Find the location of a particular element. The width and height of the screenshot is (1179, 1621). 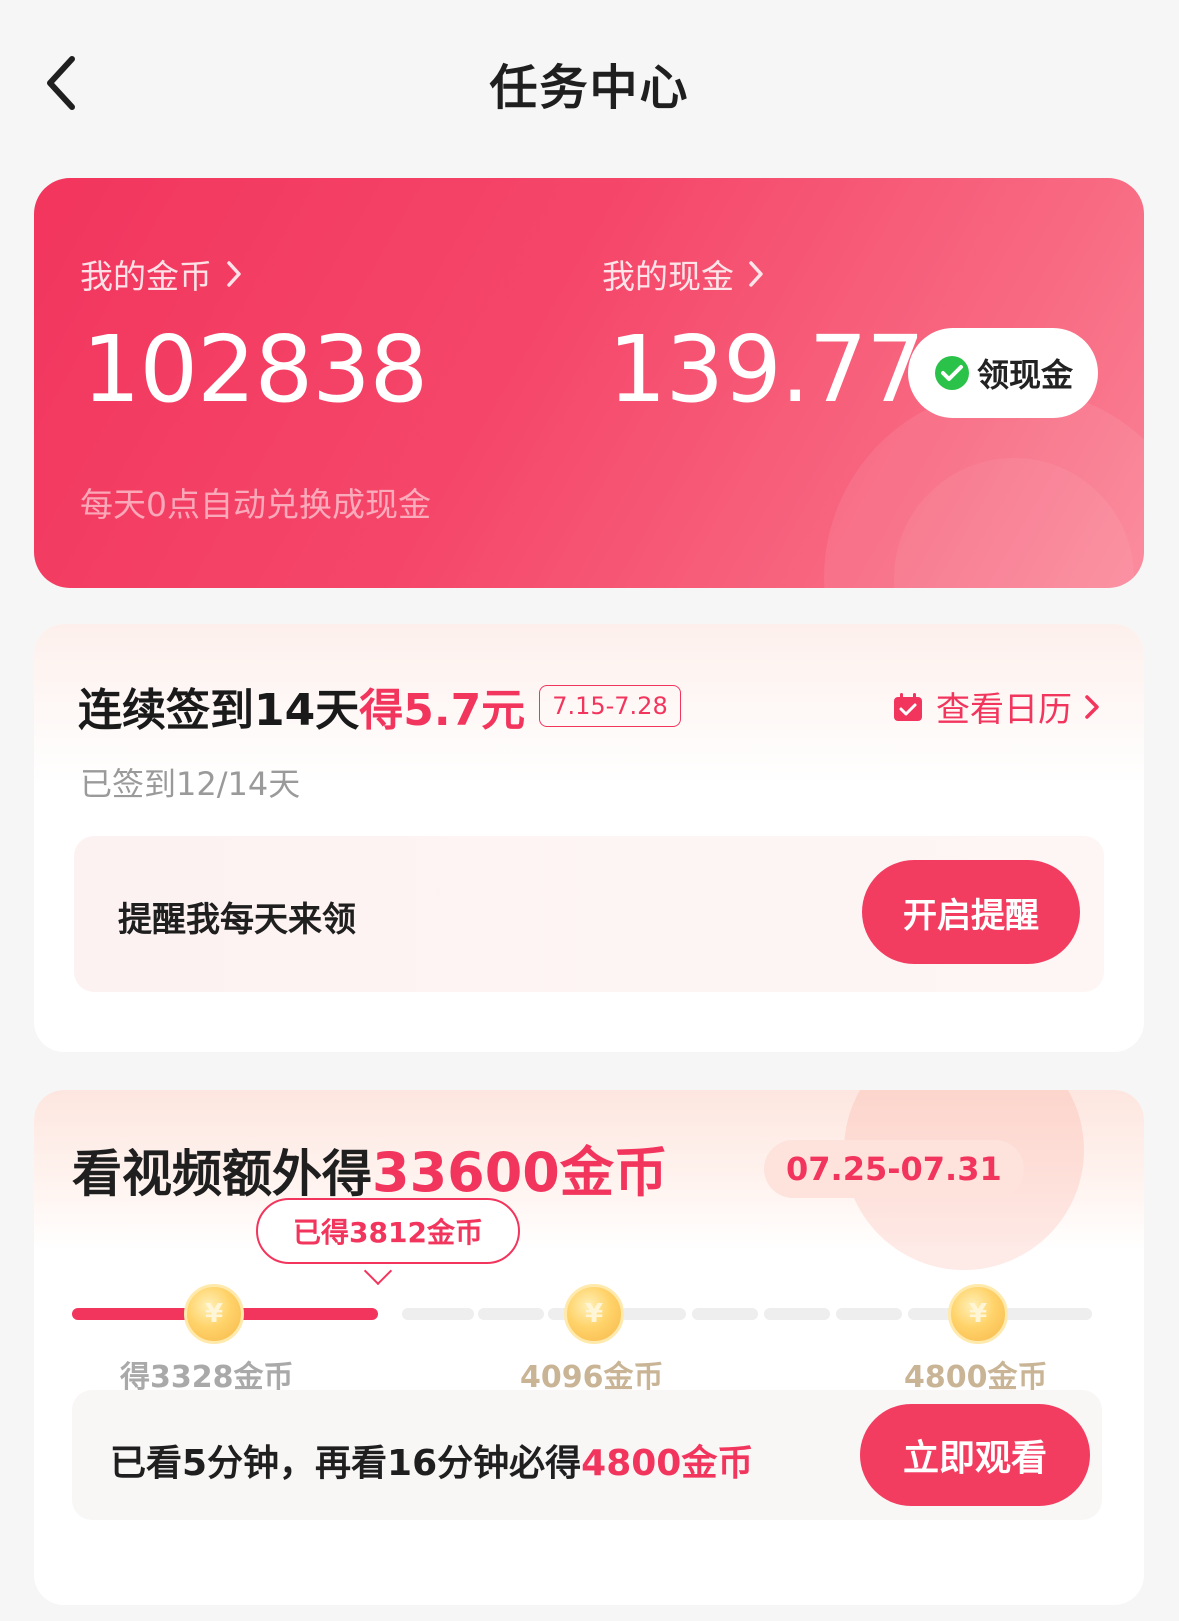

reminder-text: 提醒我每天来领 is located at coordinates (237, 920).